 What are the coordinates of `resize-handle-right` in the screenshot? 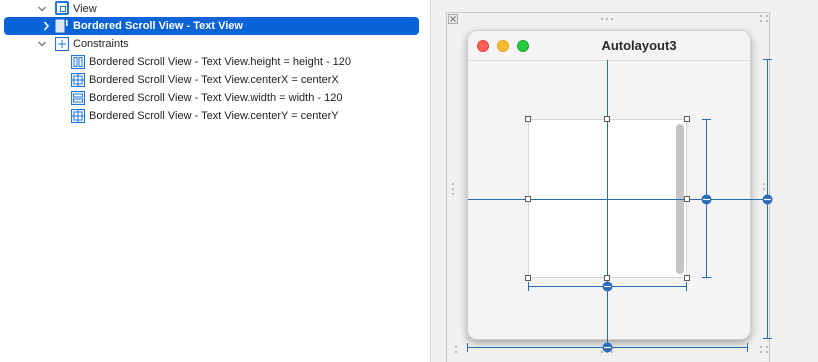 It's located at (687, 199).